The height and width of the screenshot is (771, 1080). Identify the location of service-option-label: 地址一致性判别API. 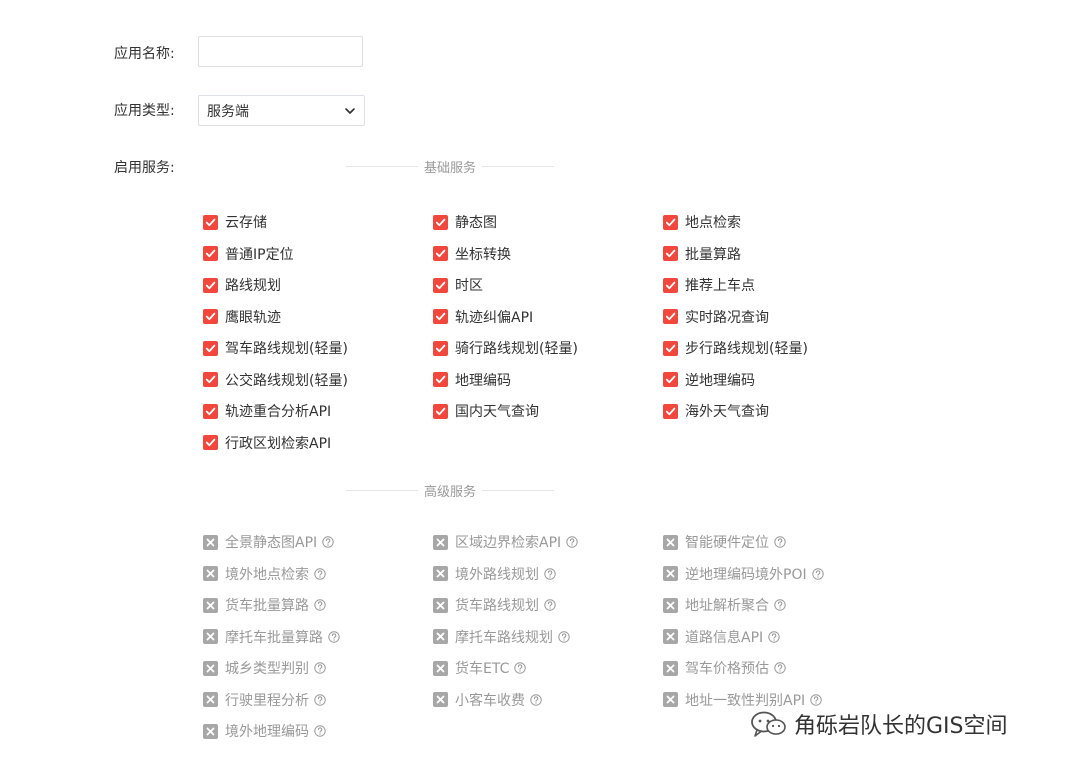
(745, 700).